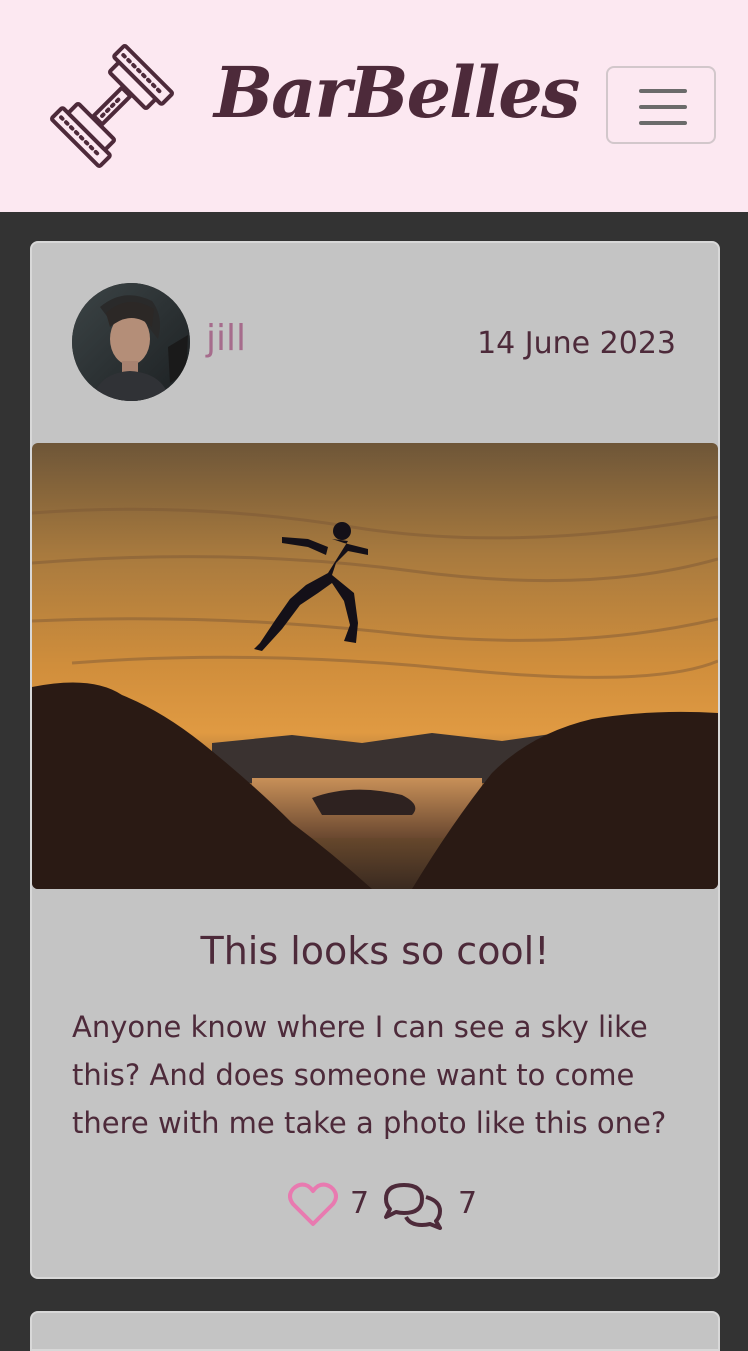 The image size is (748, 1351). What do you see at coordinates (397, 93) in the screenshot?
I see `brand-name: BarBelles` at bounding box center [397, 93].